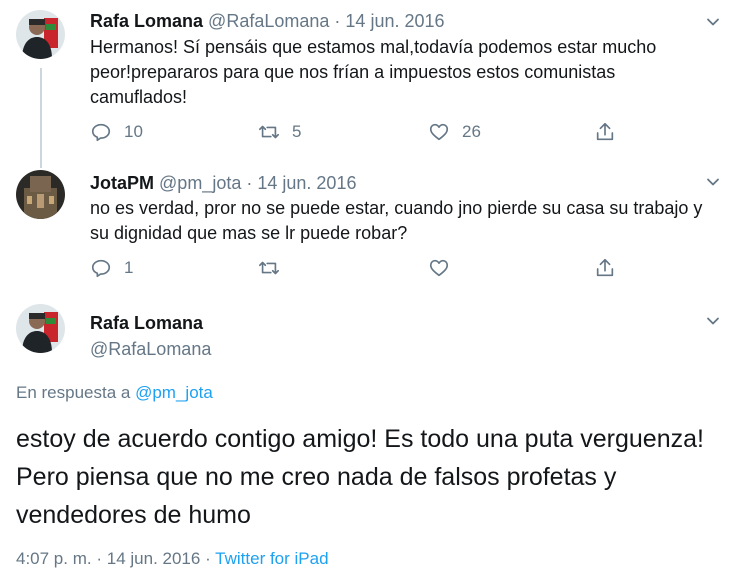  What do you see at coordinates (150, 349) in the screenshot?
I see `author-handle: @RafaLomana` at bounding box center [150, 349].